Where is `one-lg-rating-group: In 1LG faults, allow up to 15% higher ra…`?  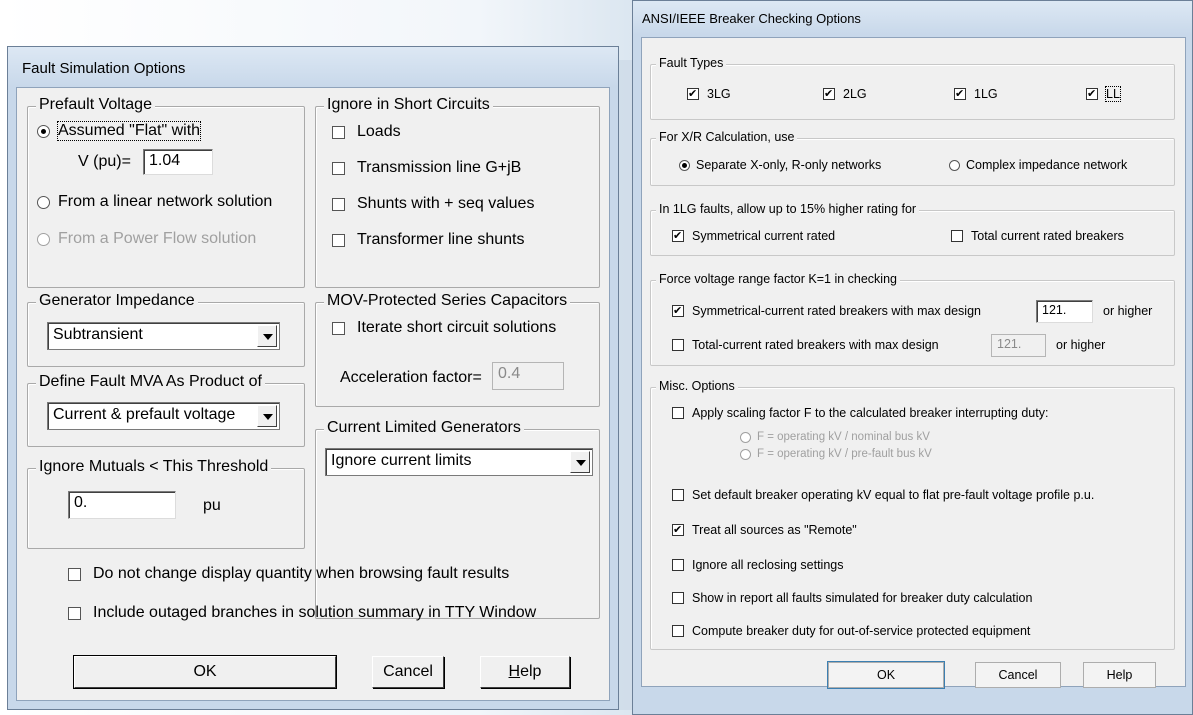
one-lg-rating-group: In 1LG faults, allow up to 15% higher ra… is located at coordinates (912, 229).